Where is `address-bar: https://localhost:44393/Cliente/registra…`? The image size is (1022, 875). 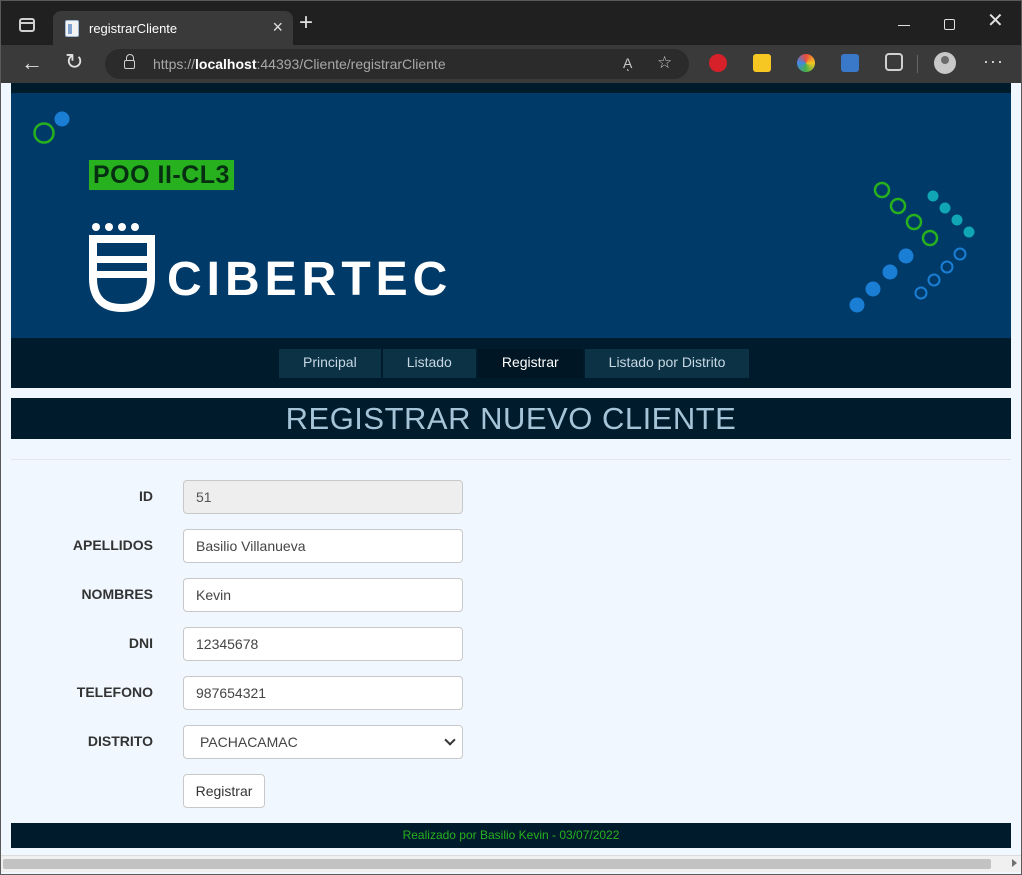
address-bar: https://localhost:44393/Cliente/registra… is located at coordinates (397, 64).